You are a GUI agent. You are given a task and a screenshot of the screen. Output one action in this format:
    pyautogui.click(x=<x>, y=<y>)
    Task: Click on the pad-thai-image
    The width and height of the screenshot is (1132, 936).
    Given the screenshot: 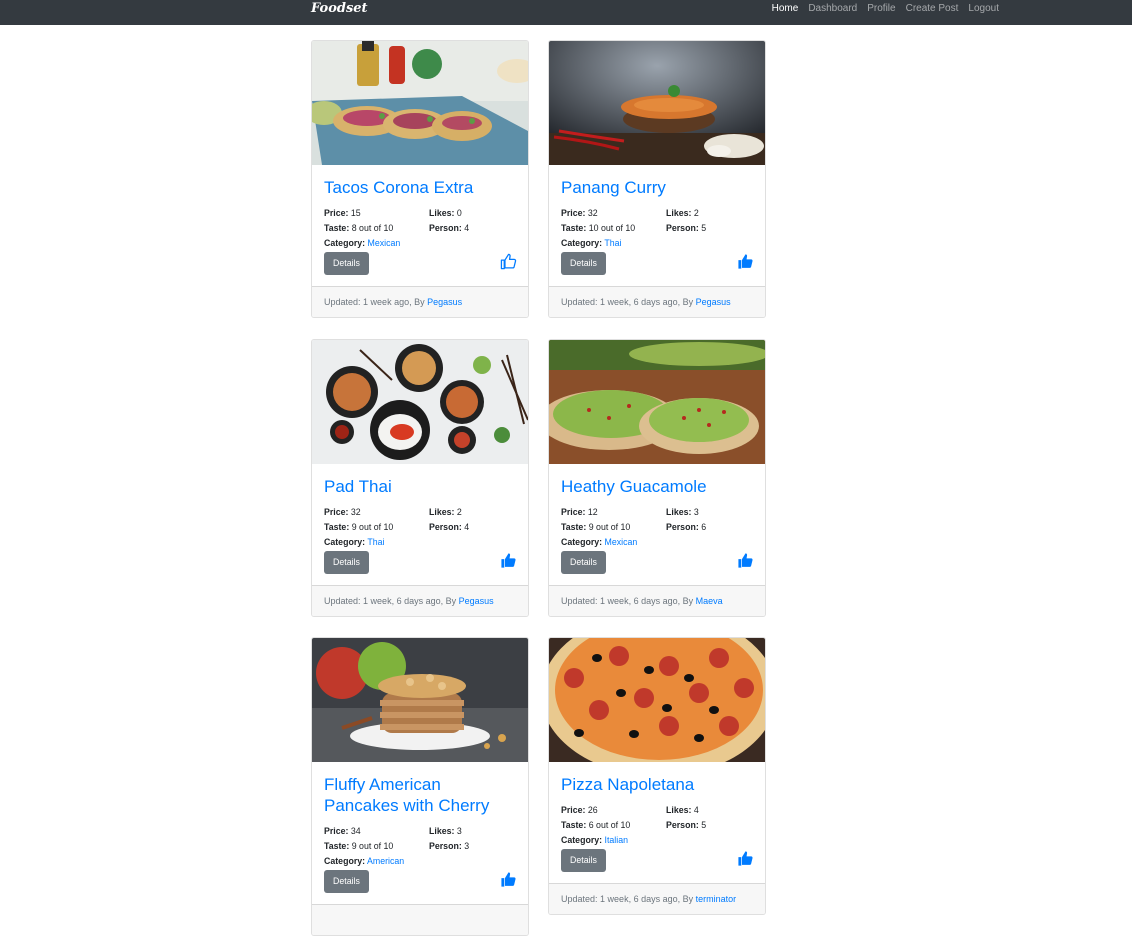 What is the action you would take?
    pyautogui.click(x=420, y=402)
    